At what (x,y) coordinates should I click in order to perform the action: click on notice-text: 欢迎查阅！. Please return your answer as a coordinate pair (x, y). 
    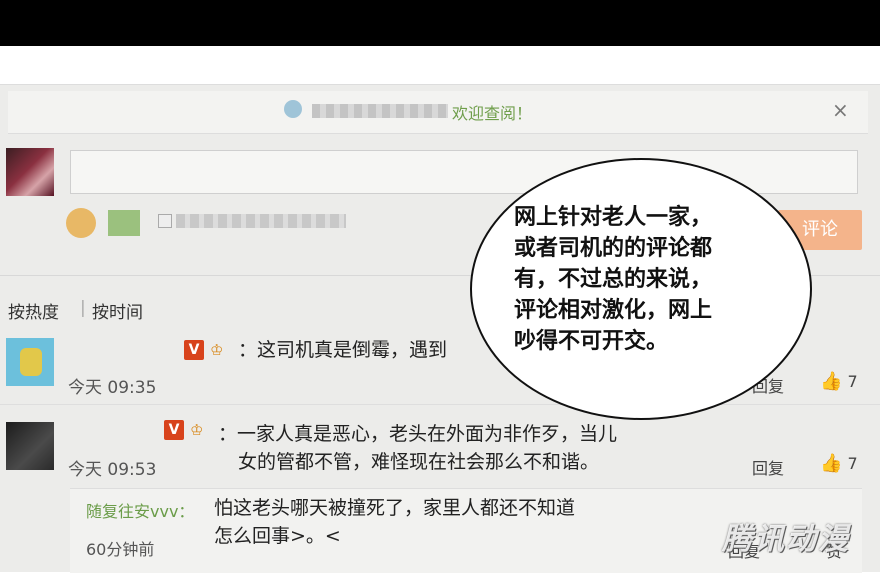
    Looking at the image, I should click on (492, 113).